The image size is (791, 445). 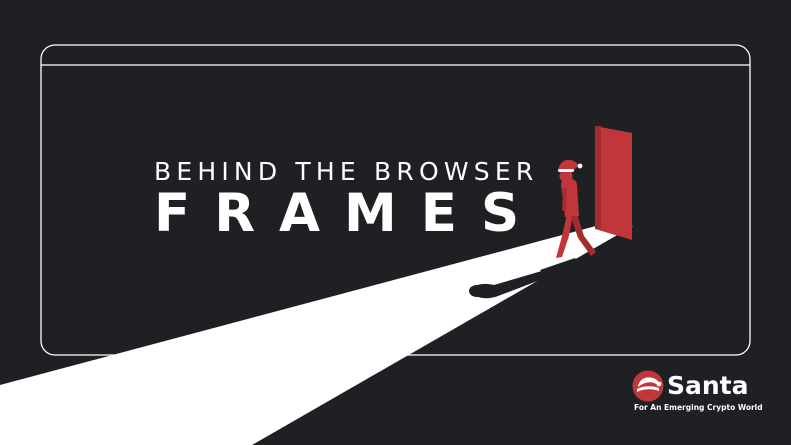 What do you see at coordinates (698, 407) in the screenshot?
I see `brand-tagline: For An Emerging Crypto World` at bounding box center [698, 407].